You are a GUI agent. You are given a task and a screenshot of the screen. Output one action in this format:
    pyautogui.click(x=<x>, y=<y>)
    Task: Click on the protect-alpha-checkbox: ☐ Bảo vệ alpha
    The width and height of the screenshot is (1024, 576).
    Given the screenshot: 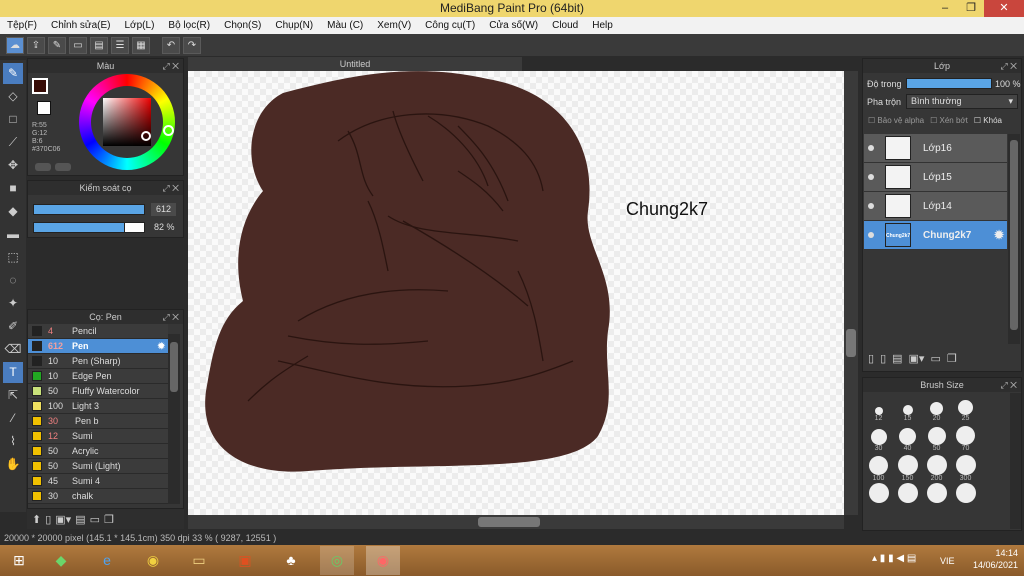 What is the action you would take?
    pyautogui.click(x=896, y=120)
    